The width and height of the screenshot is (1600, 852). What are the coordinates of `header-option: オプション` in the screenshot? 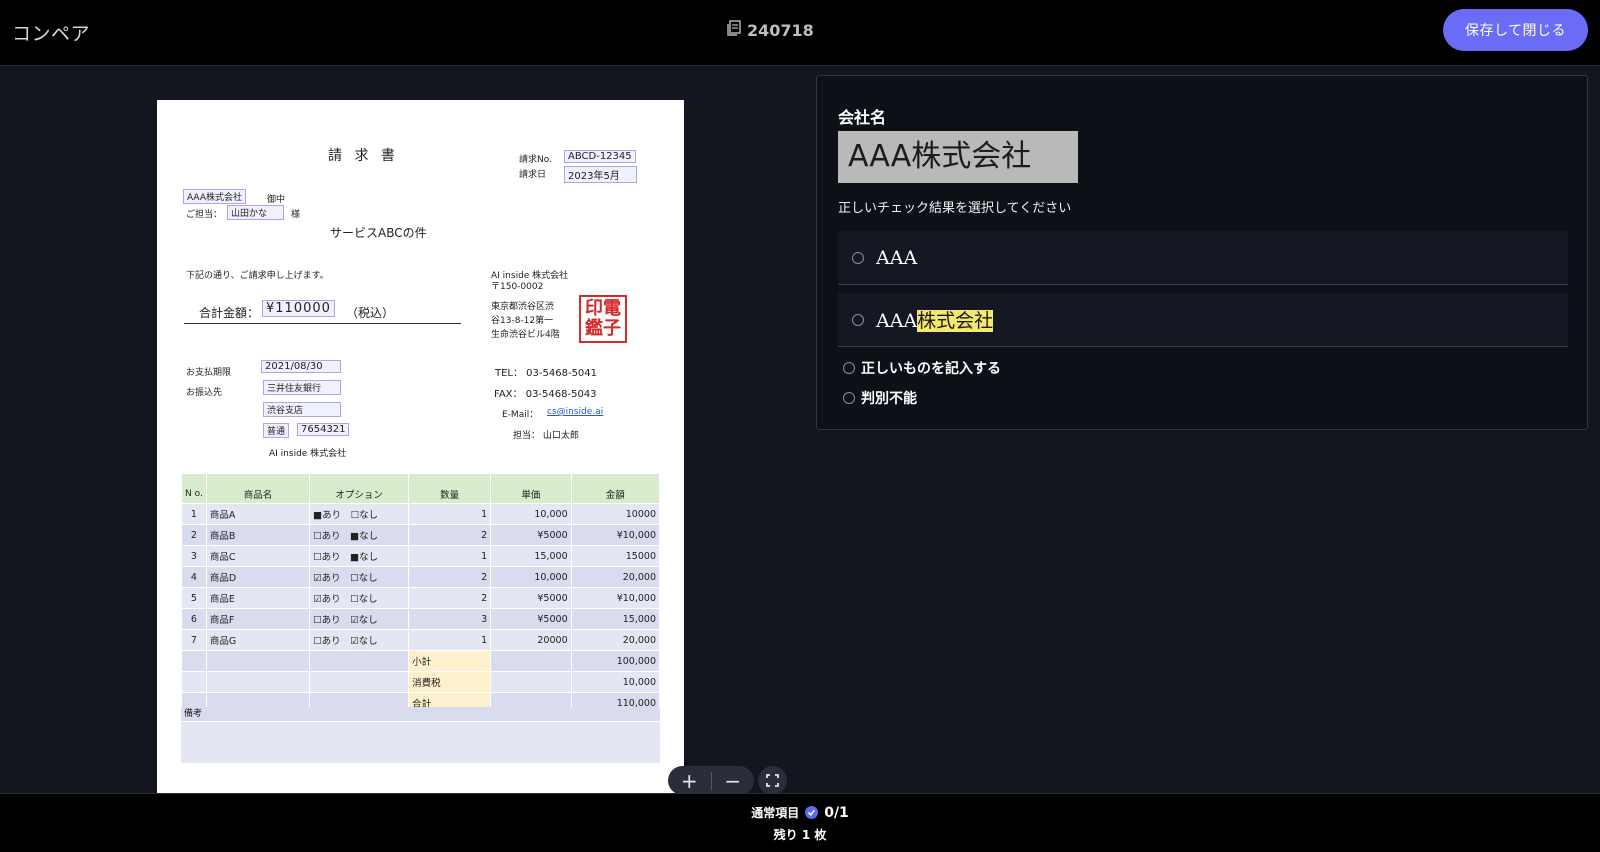 It's located at (359, 488).